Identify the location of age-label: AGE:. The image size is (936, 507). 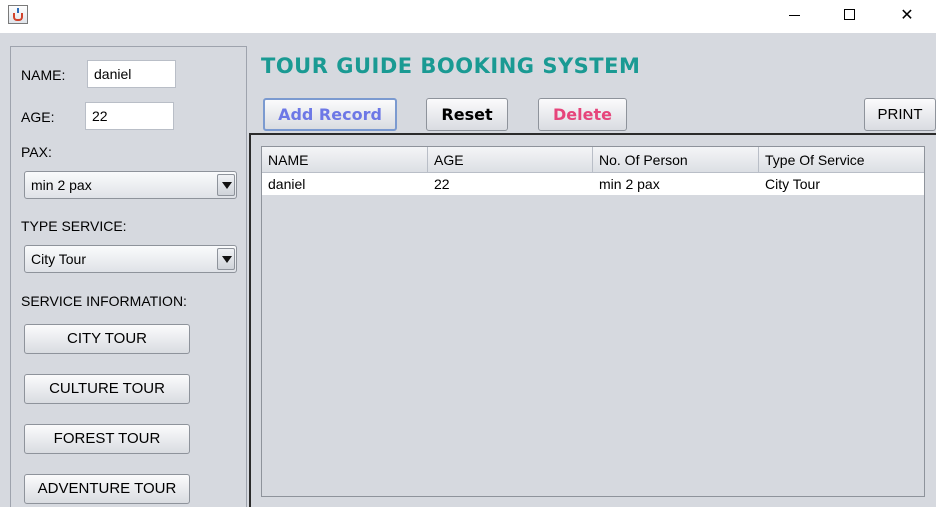
(38, 117).